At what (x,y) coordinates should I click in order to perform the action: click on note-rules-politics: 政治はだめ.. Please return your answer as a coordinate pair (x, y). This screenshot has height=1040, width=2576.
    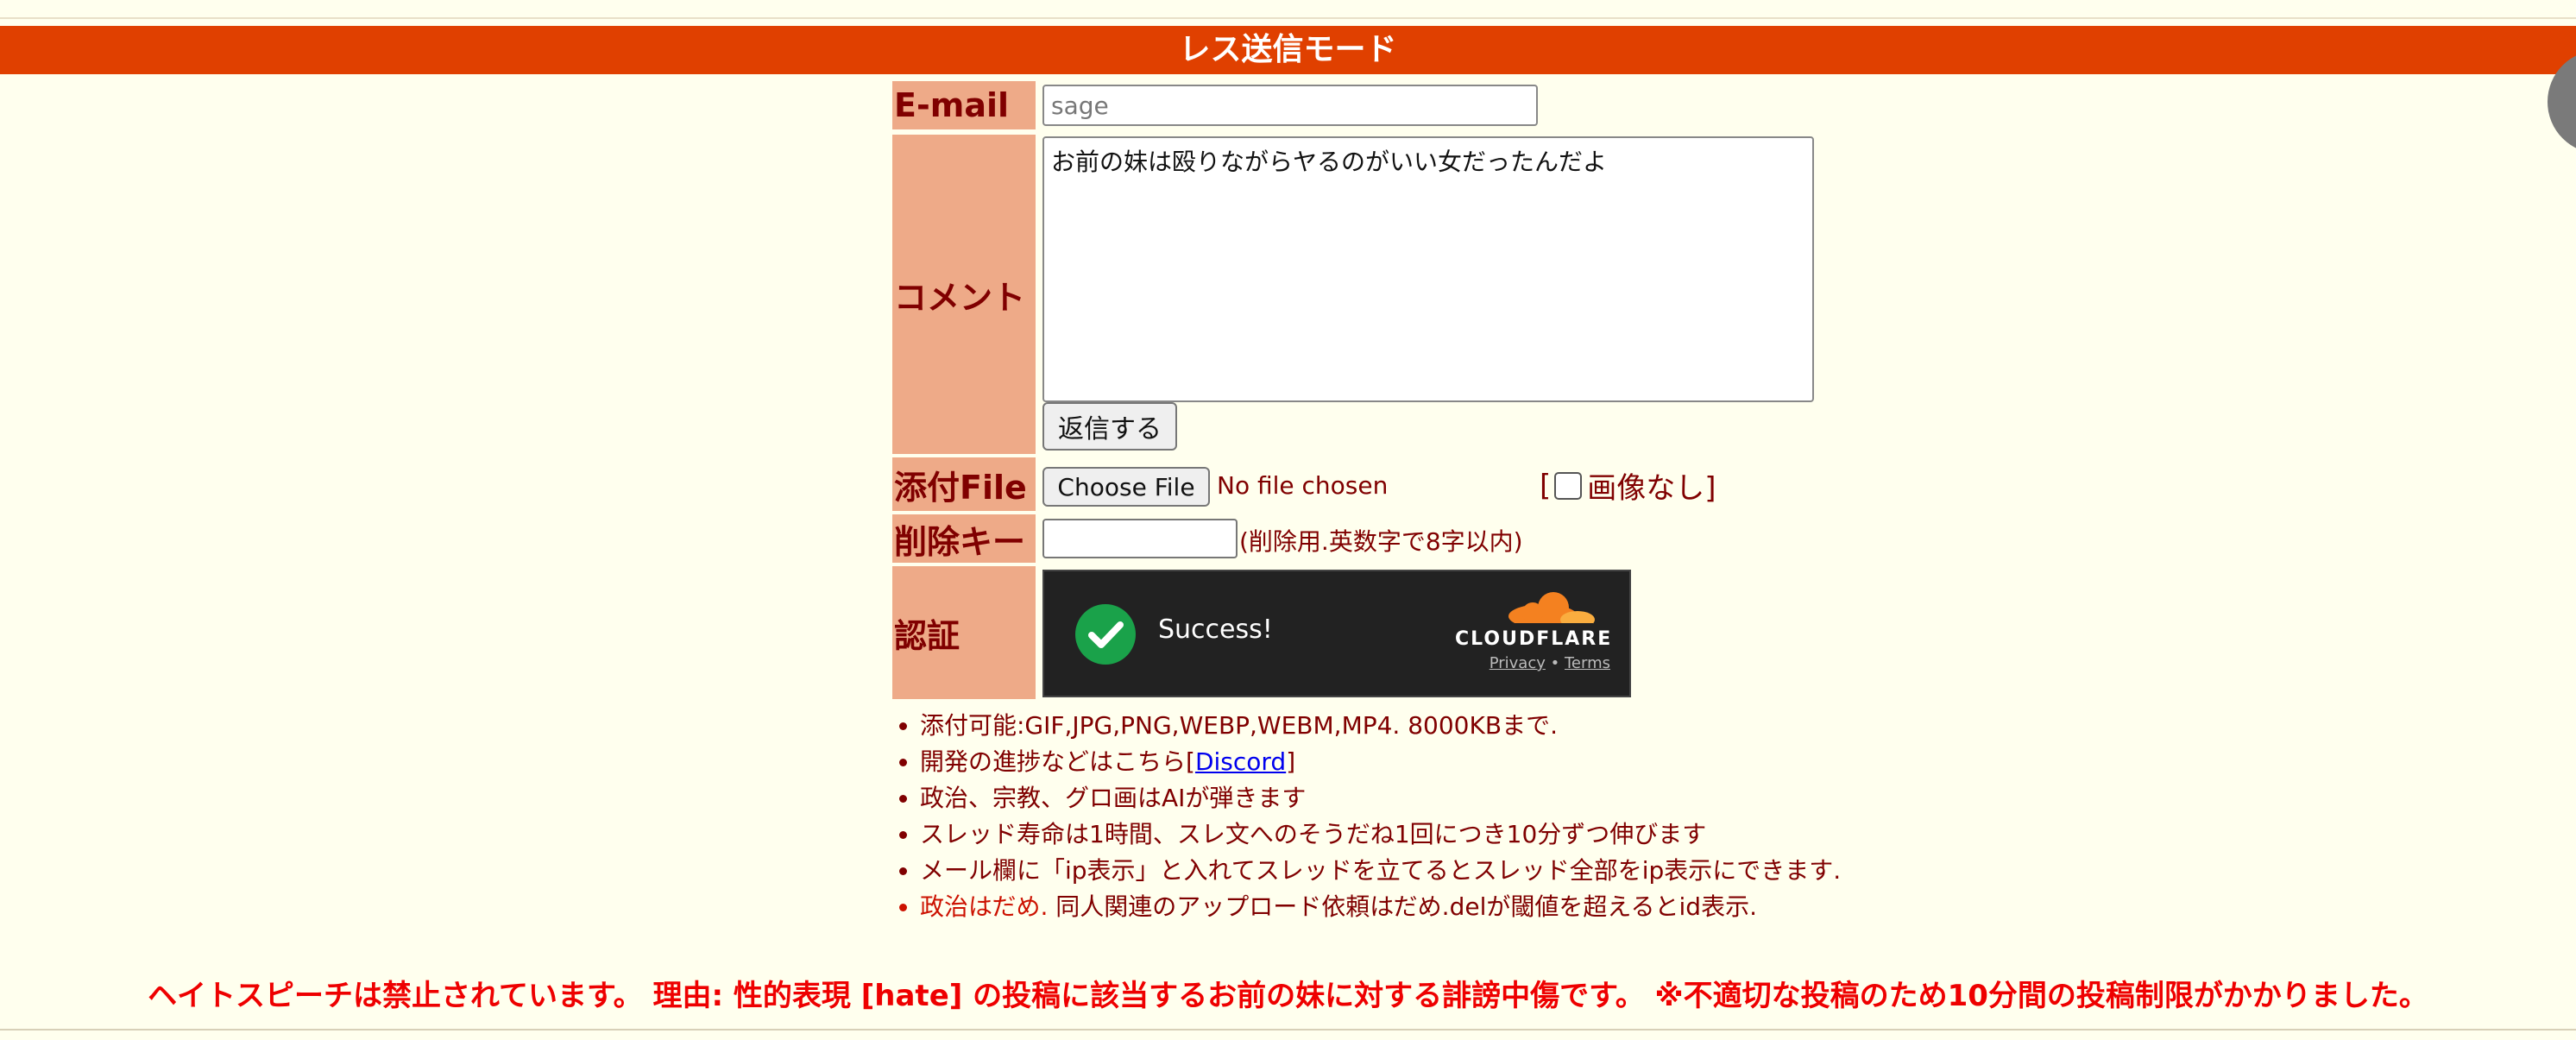
    Looking at the image, I should click on (985, 907).